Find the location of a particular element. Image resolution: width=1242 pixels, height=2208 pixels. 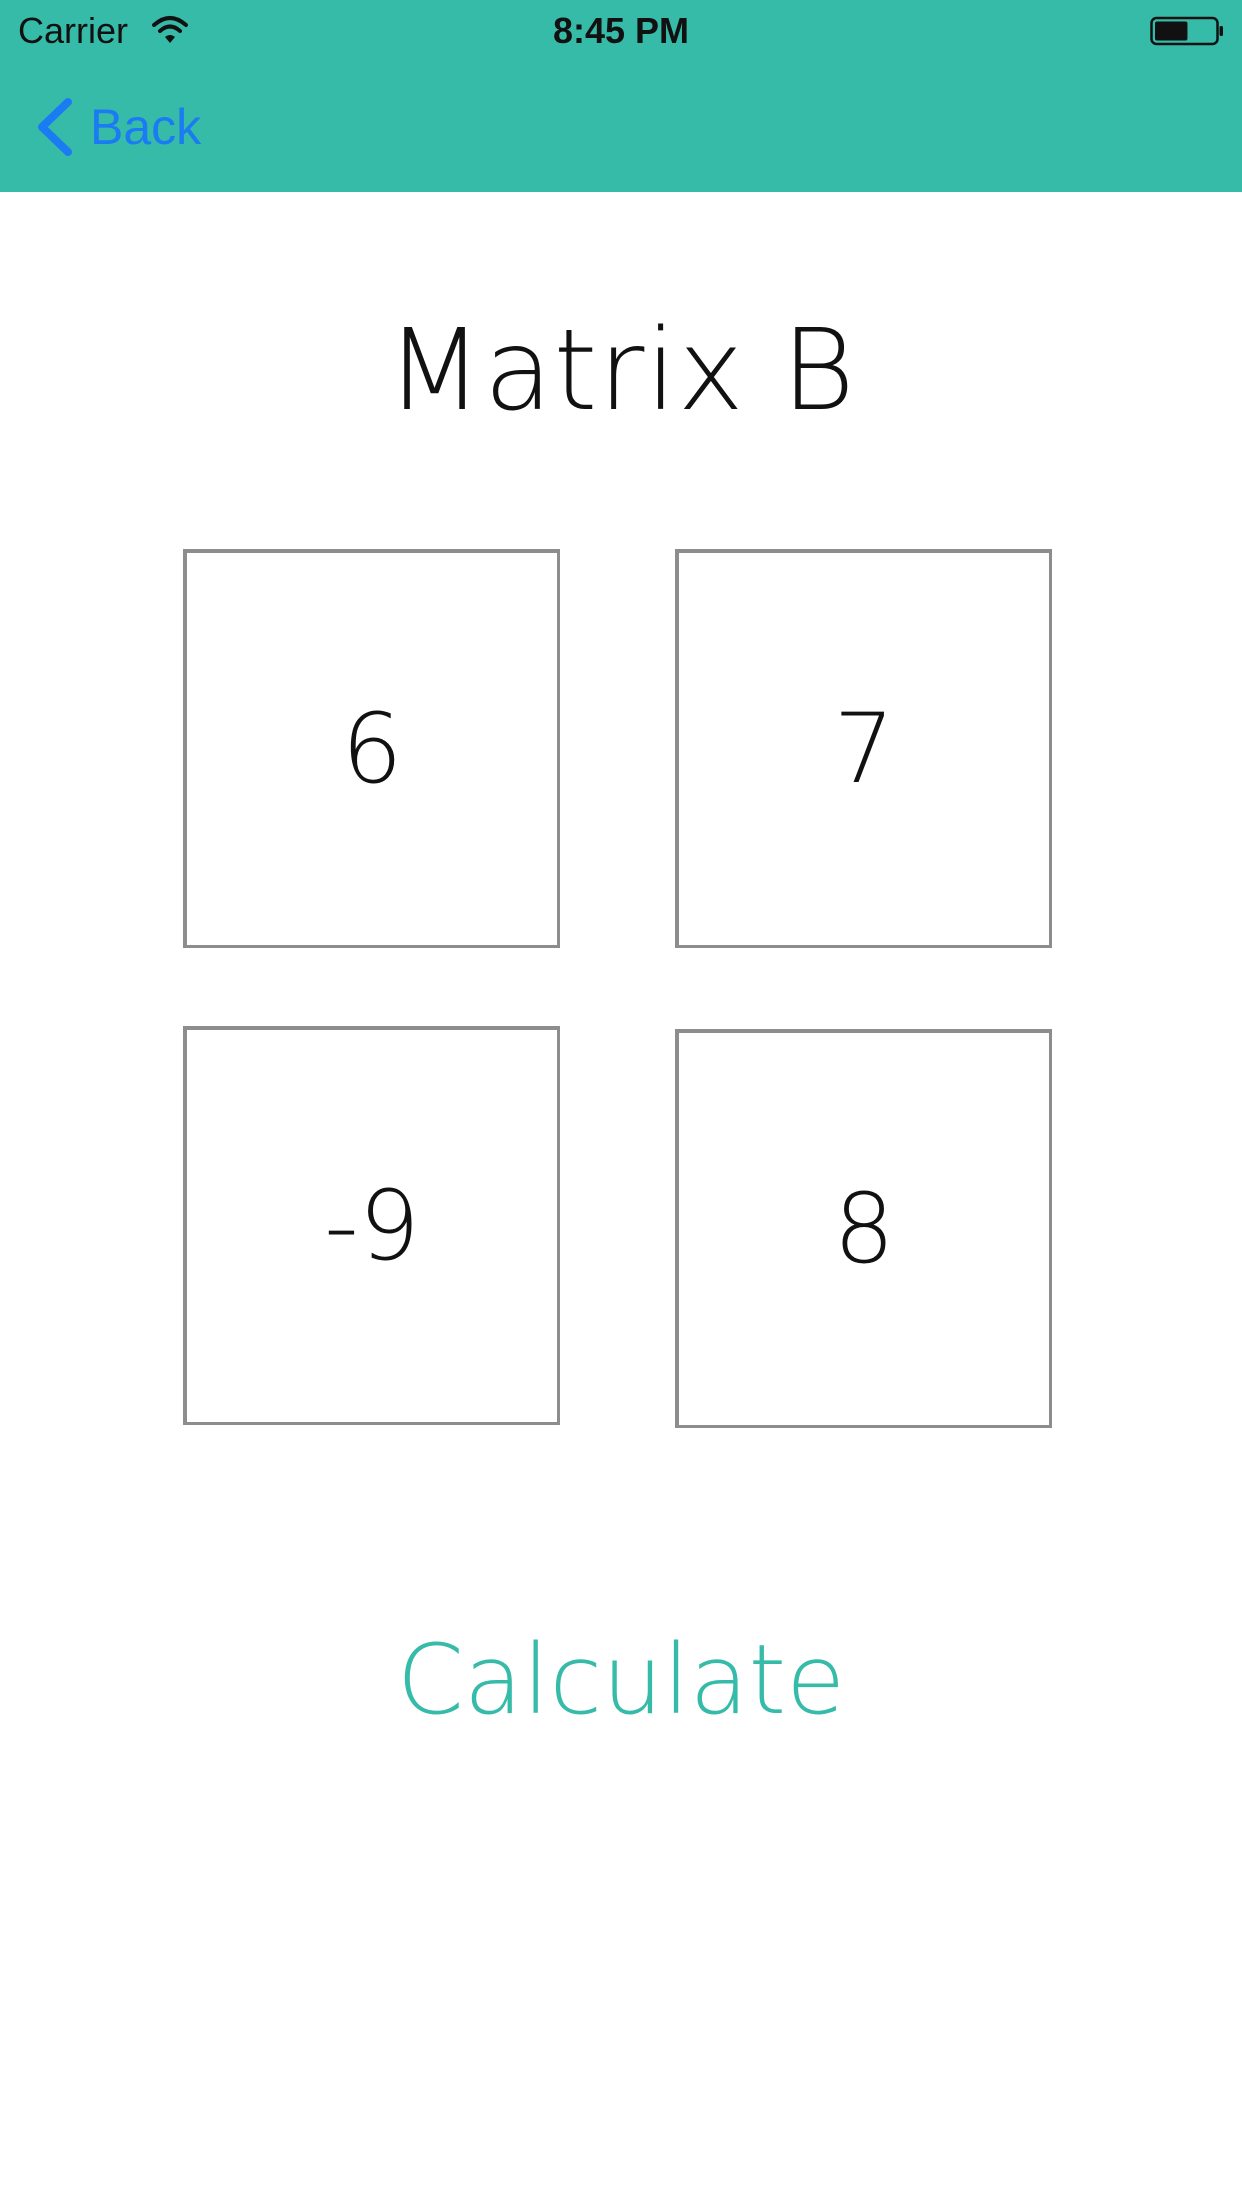

status-time: 8:45 PM is located at coordinates (621, 30).